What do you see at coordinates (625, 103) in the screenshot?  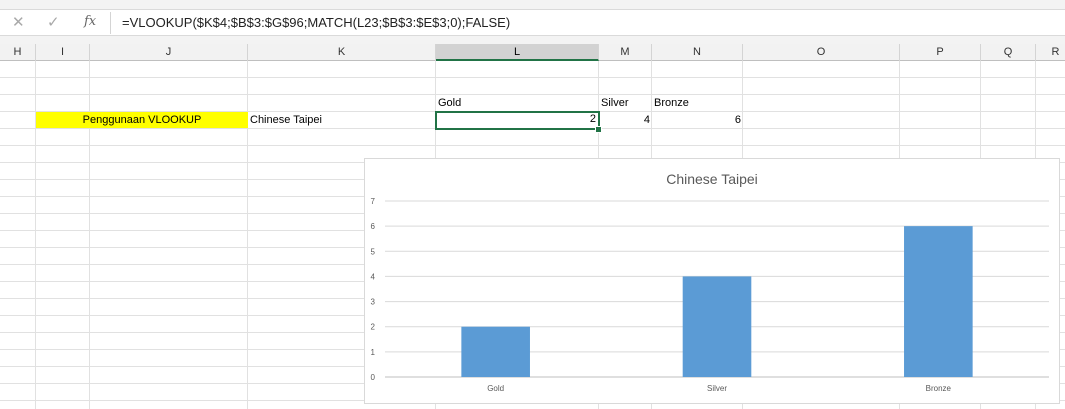 I see `cell-m5: Silver` at bounding box center [625, 103].